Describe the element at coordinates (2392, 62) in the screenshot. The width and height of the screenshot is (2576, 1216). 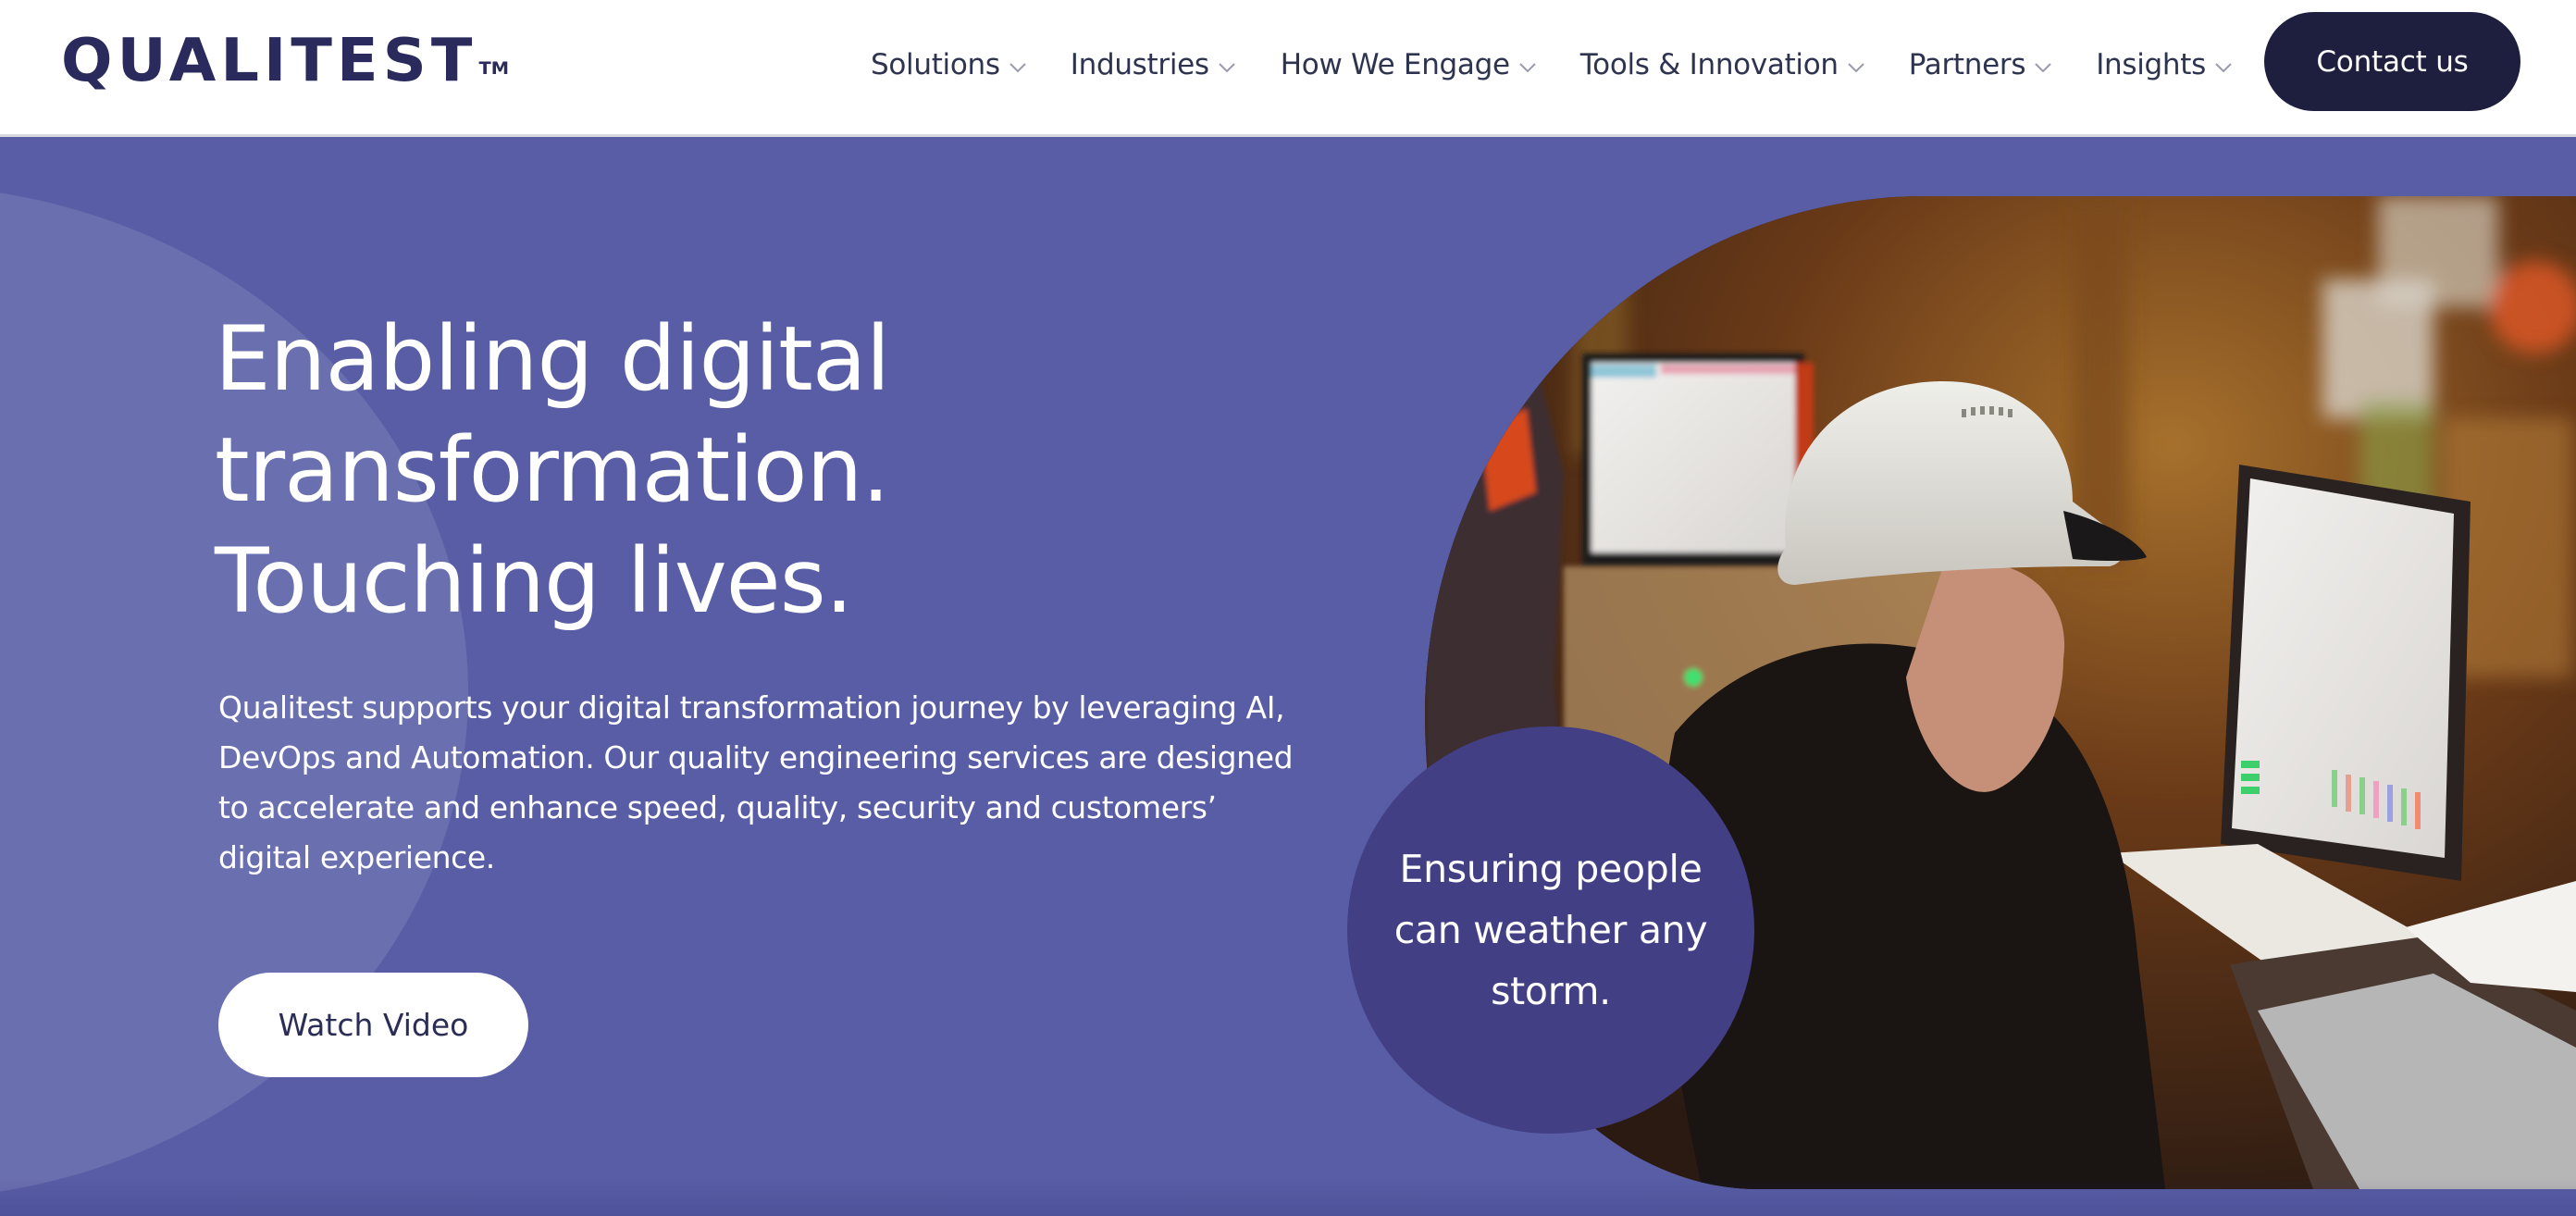
I see `contact-us-button: Contact us` at that location.